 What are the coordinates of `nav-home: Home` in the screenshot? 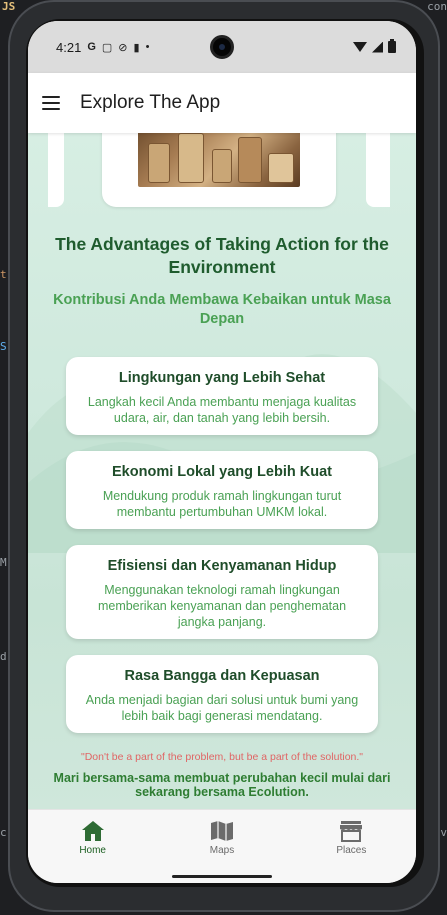 It's located at (92, 837).